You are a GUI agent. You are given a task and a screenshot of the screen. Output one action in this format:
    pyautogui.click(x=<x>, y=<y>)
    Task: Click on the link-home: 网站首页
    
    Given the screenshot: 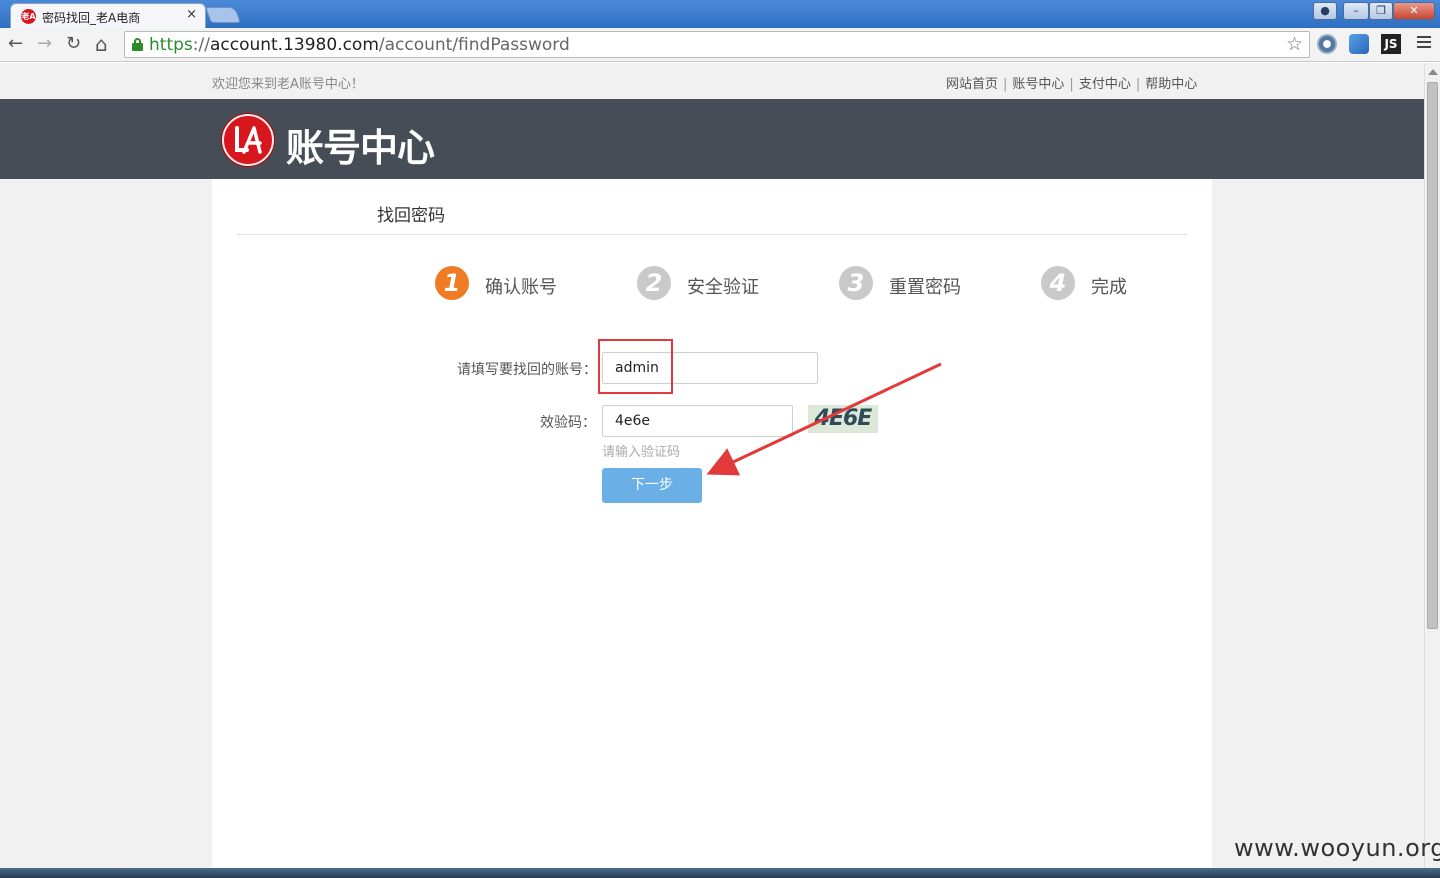 What is the action you would take?
    pyautogui.click(x=972, y=84)
    